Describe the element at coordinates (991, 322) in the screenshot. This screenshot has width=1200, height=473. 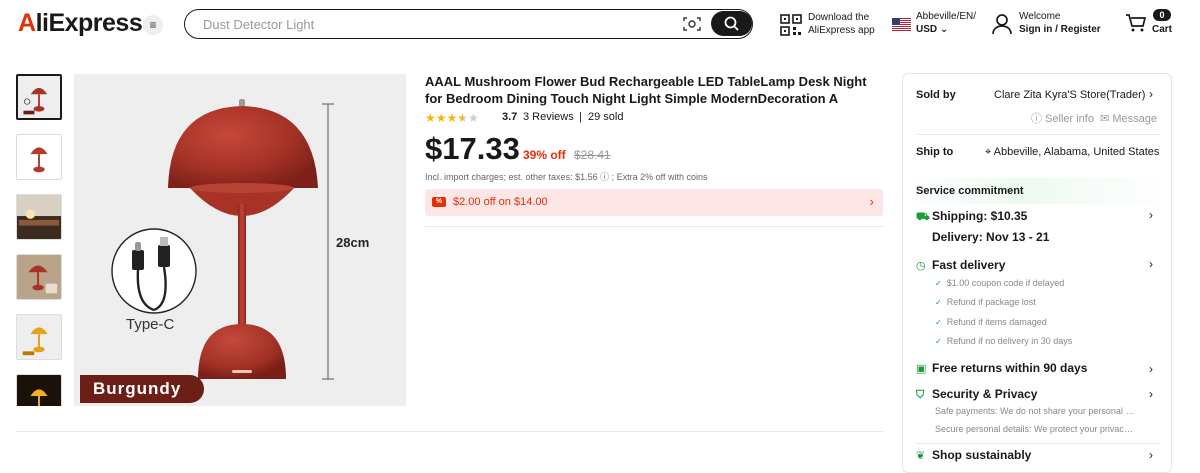
I see `fast-delivery-benefit: ✓ Refund if items damaged` at that location.